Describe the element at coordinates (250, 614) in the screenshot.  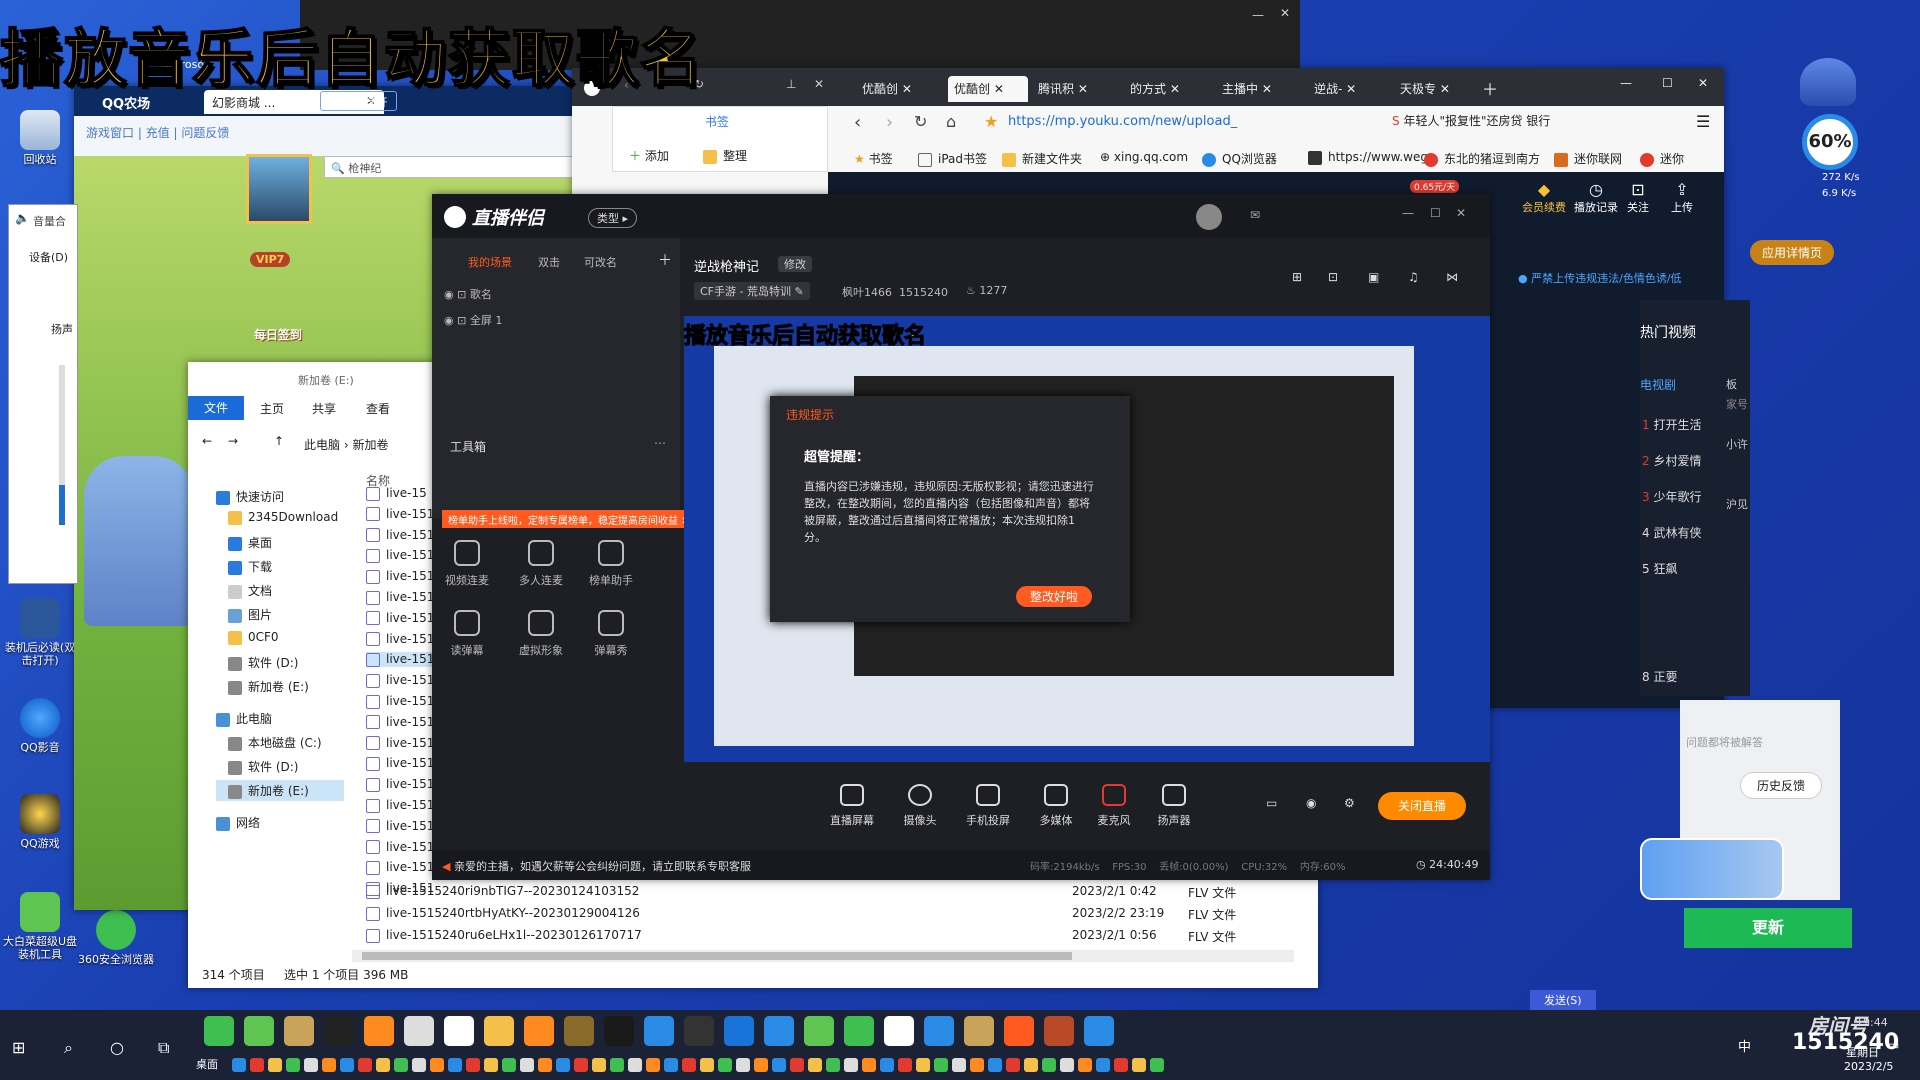
I see `nav-pictures: 图片` at that location.